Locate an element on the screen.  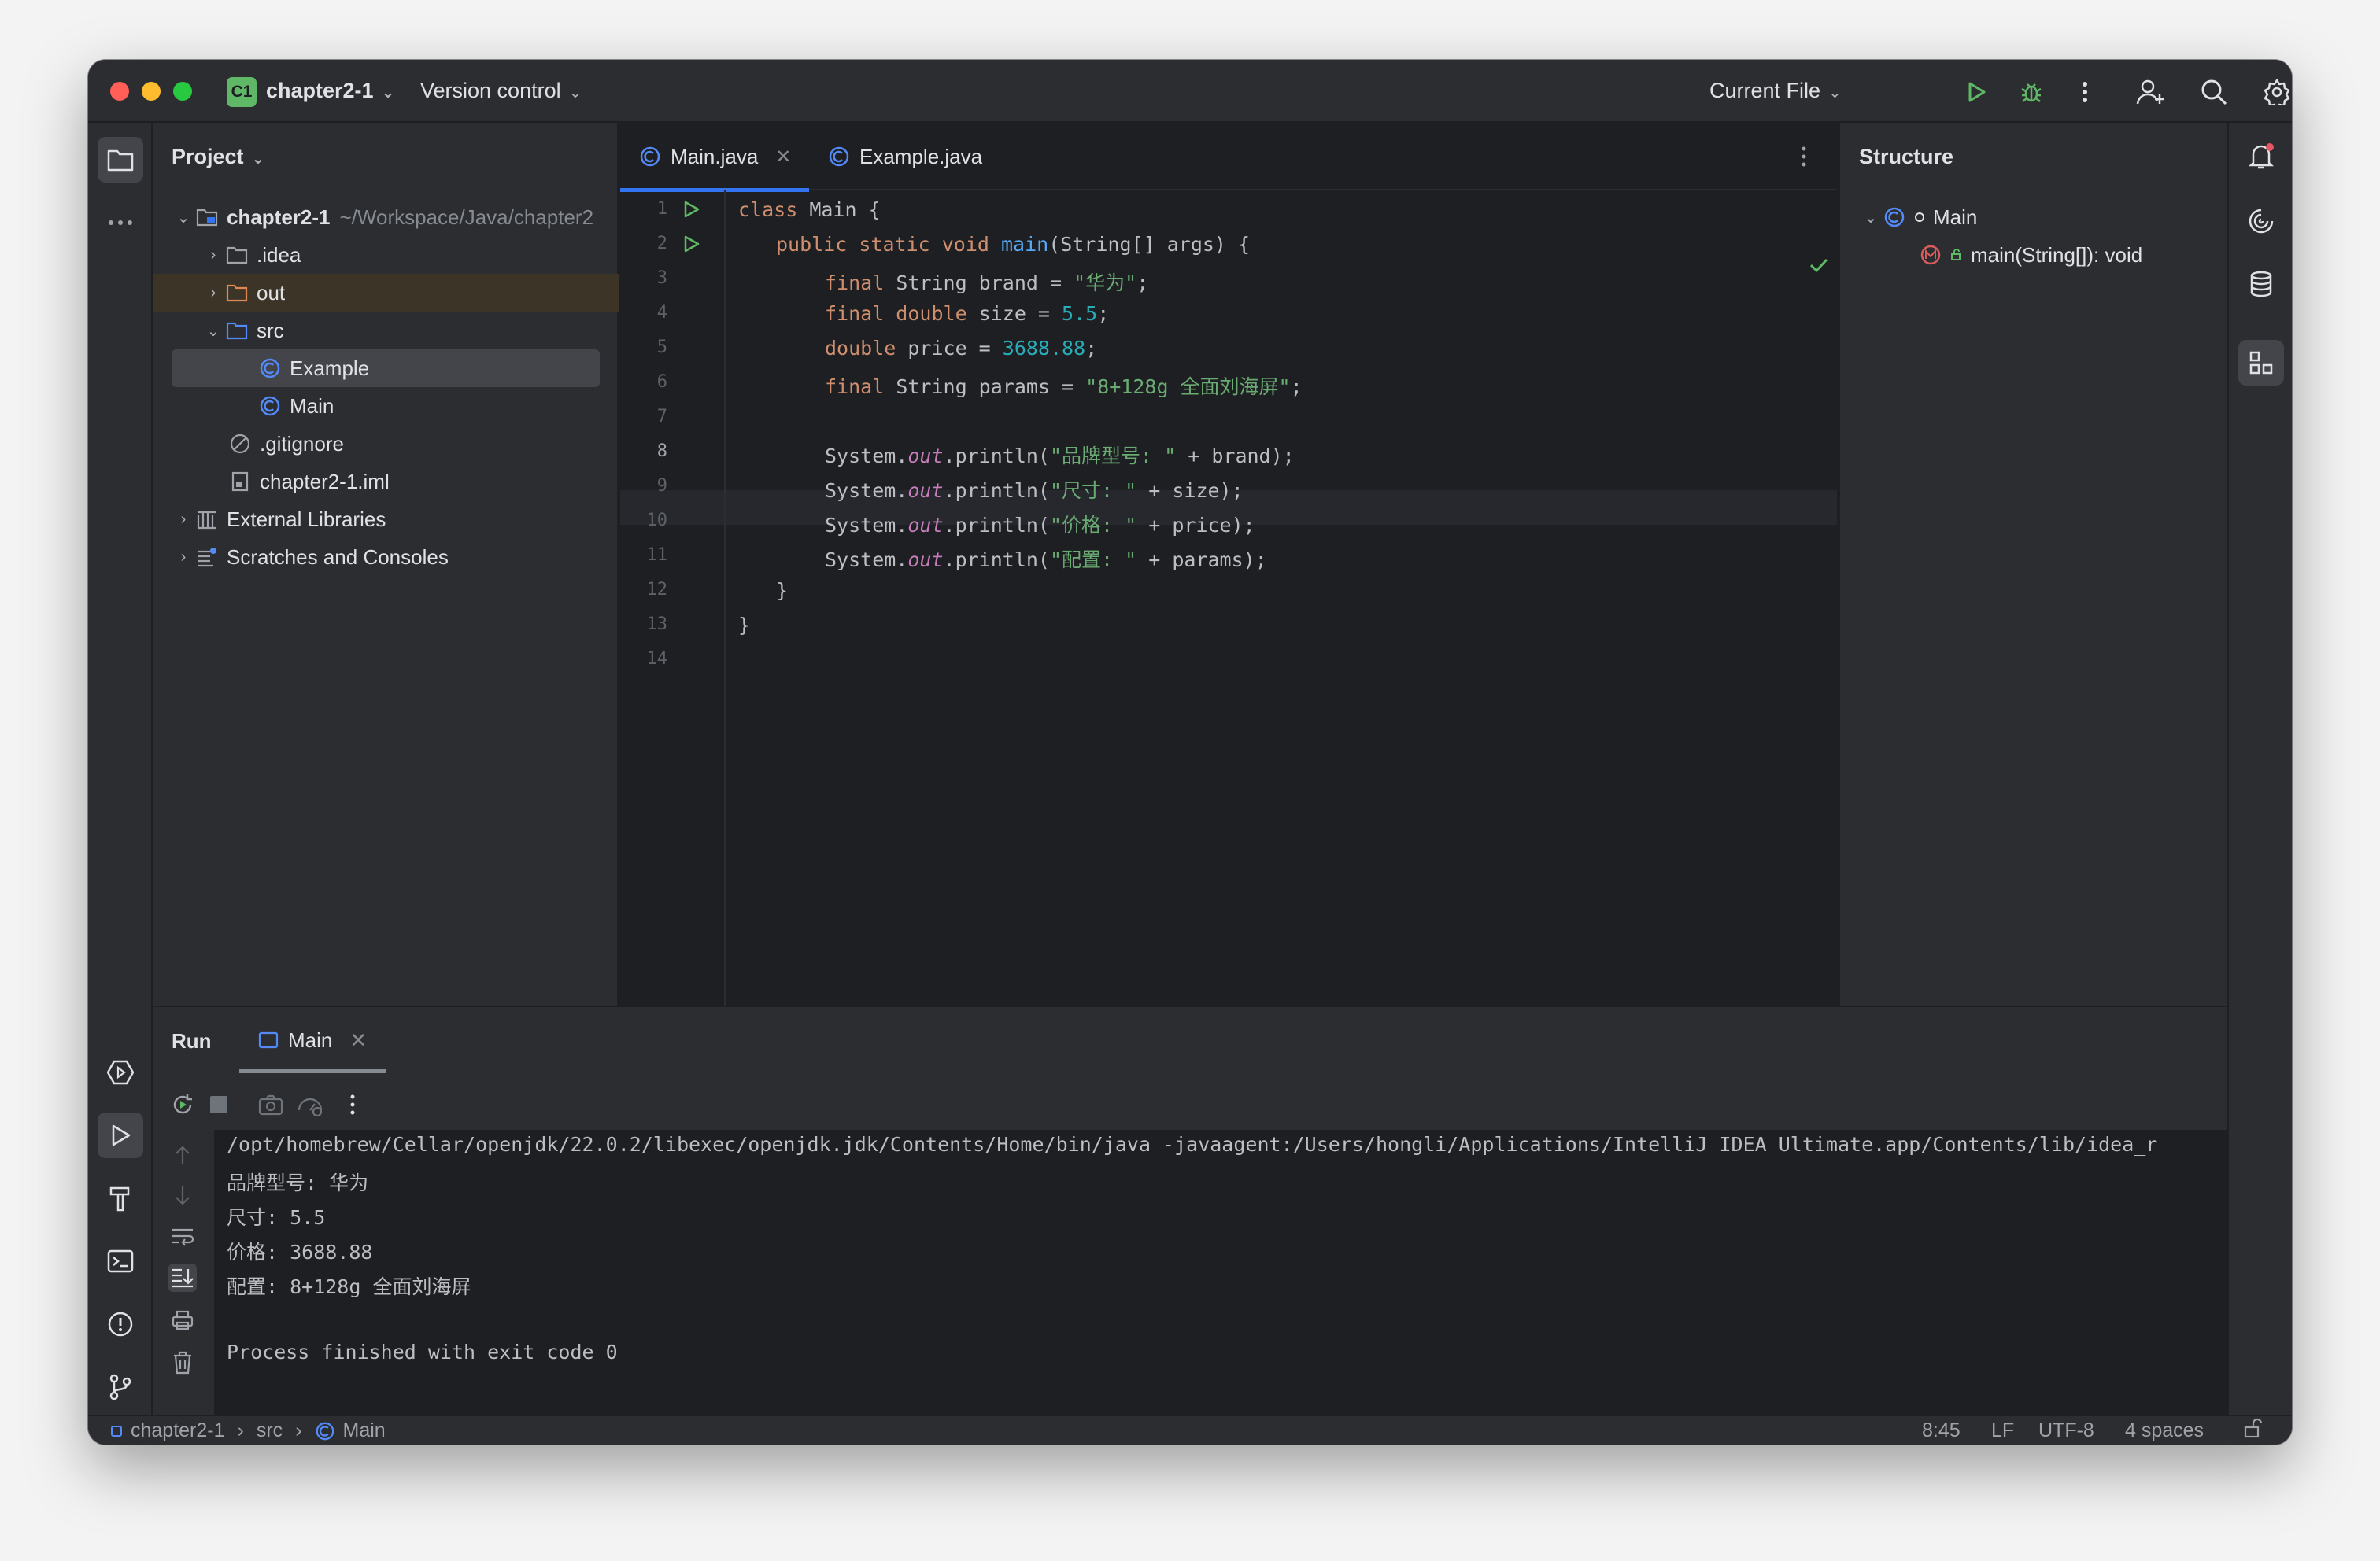
project-switcher: chapter2-1 ⌄ is located at coordinates (330, 91).